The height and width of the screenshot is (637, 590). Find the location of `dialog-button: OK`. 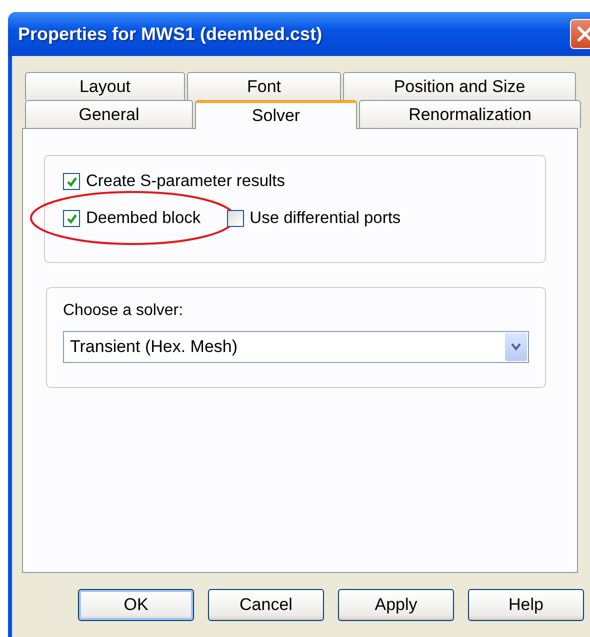

dialog-button: OK is located at coordinates (136, 605).